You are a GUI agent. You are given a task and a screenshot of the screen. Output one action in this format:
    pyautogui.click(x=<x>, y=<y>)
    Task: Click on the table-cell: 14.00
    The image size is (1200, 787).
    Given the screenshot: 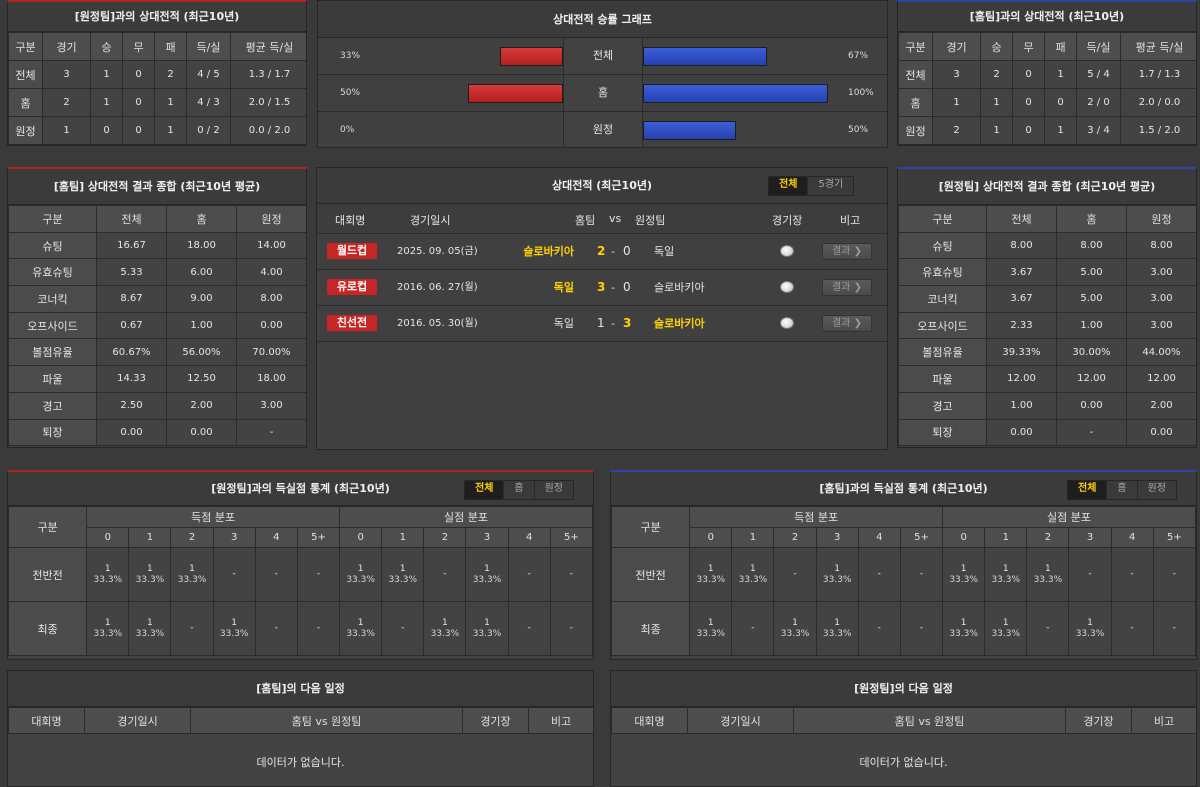 What is the action you would take?
    pyautogui.click(x=271, y=245)
    